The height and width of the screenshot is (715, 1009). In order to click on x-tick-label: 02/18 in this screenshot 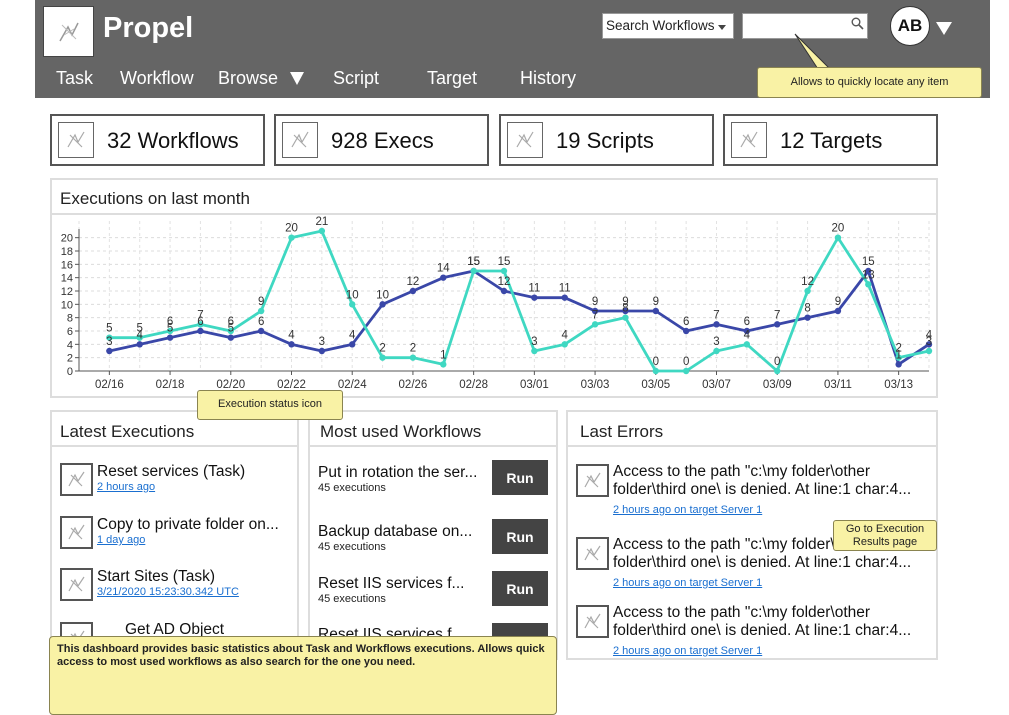, I will do `click(170, 385)`.